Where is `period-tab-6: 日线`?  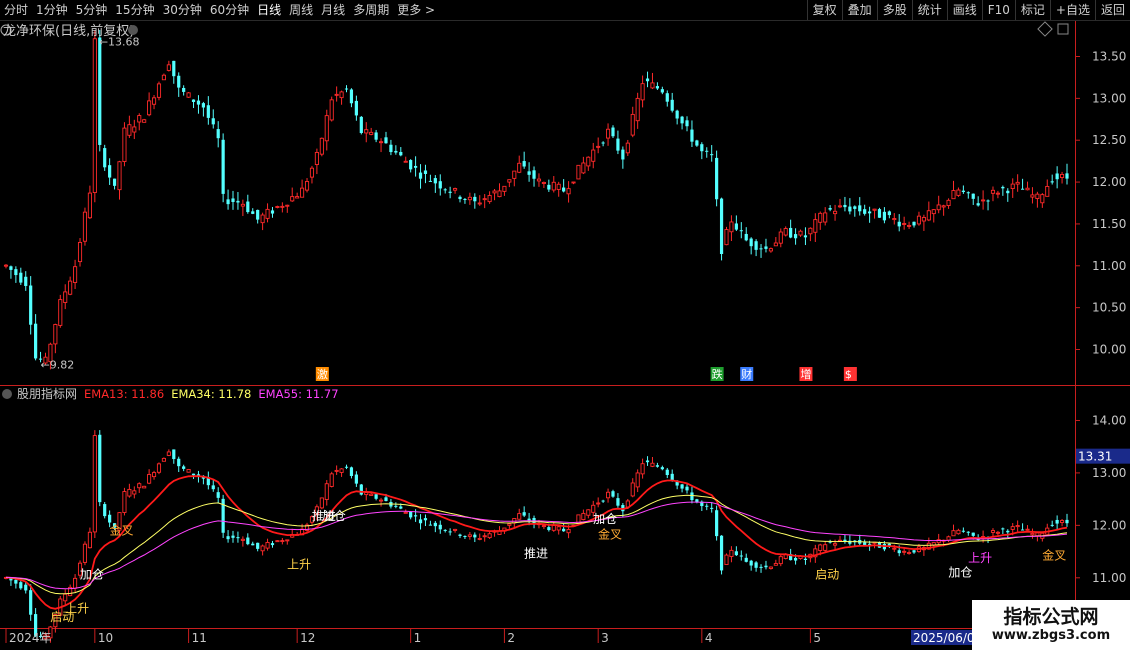 period-tab-6: 日线 is located at coordinates (269, 10).